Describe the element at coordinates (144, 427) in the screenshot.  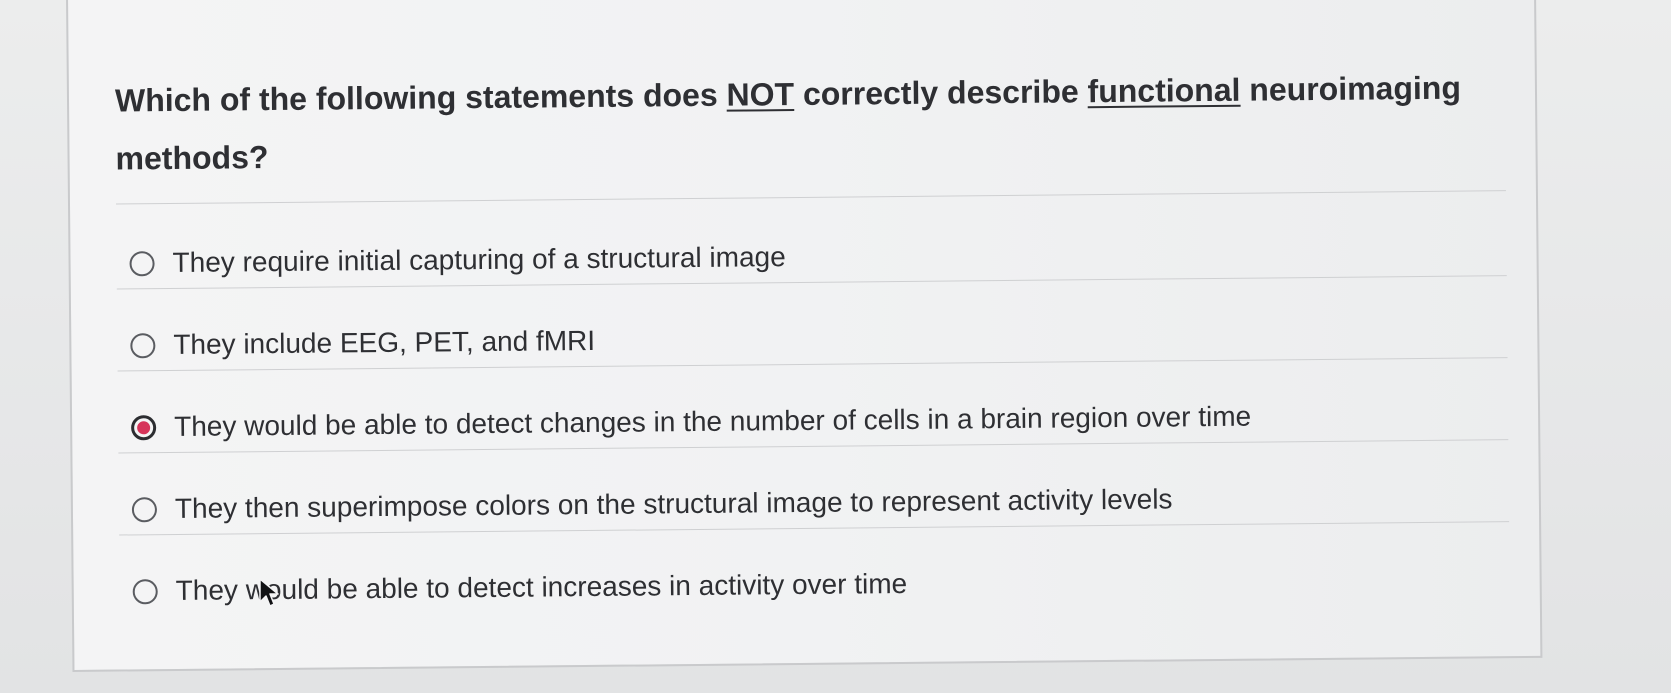
I see `radio-button-selected-icon` at that location.